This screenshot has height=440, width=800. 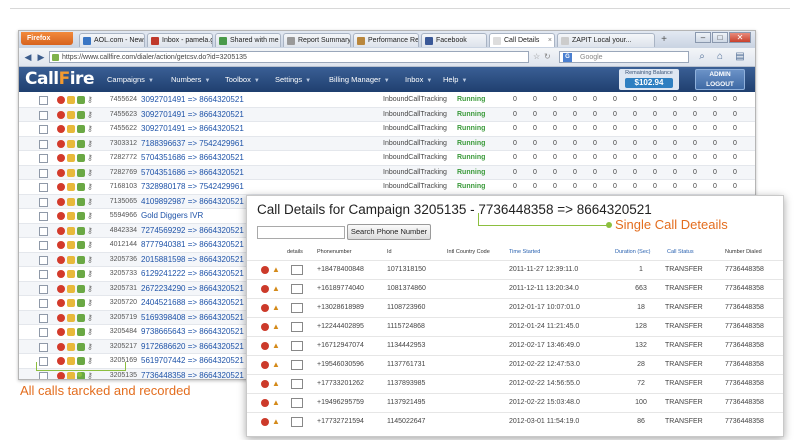 What do you see at coordinates (454, 40) in the screenshot?
I see `browser-tab: Facebook` at bounding box center [454, 40].